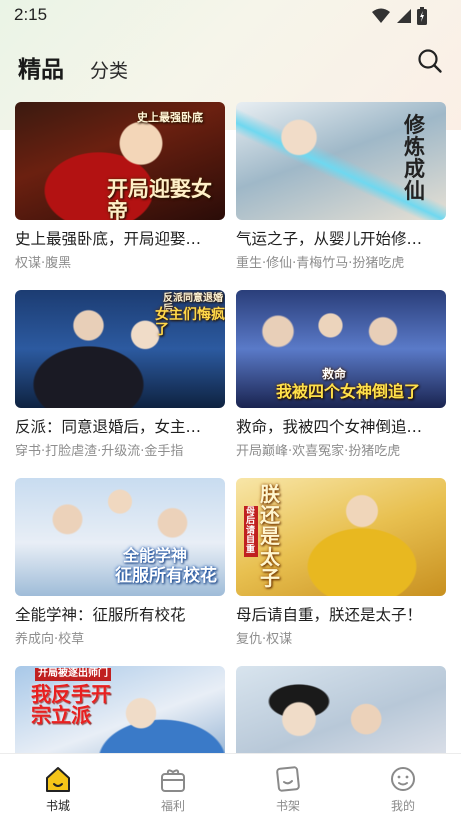 The image size is (461, 820). Describe the element at coordinates (287, 806) in the screenshot. I see `nav-label: 书架` at that location.